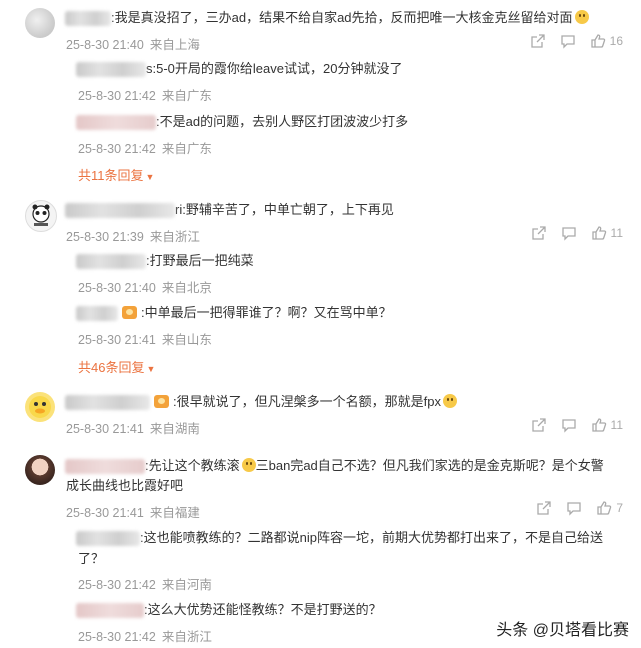  I want to click on reply-location: 来自河南, so click(186, 585).